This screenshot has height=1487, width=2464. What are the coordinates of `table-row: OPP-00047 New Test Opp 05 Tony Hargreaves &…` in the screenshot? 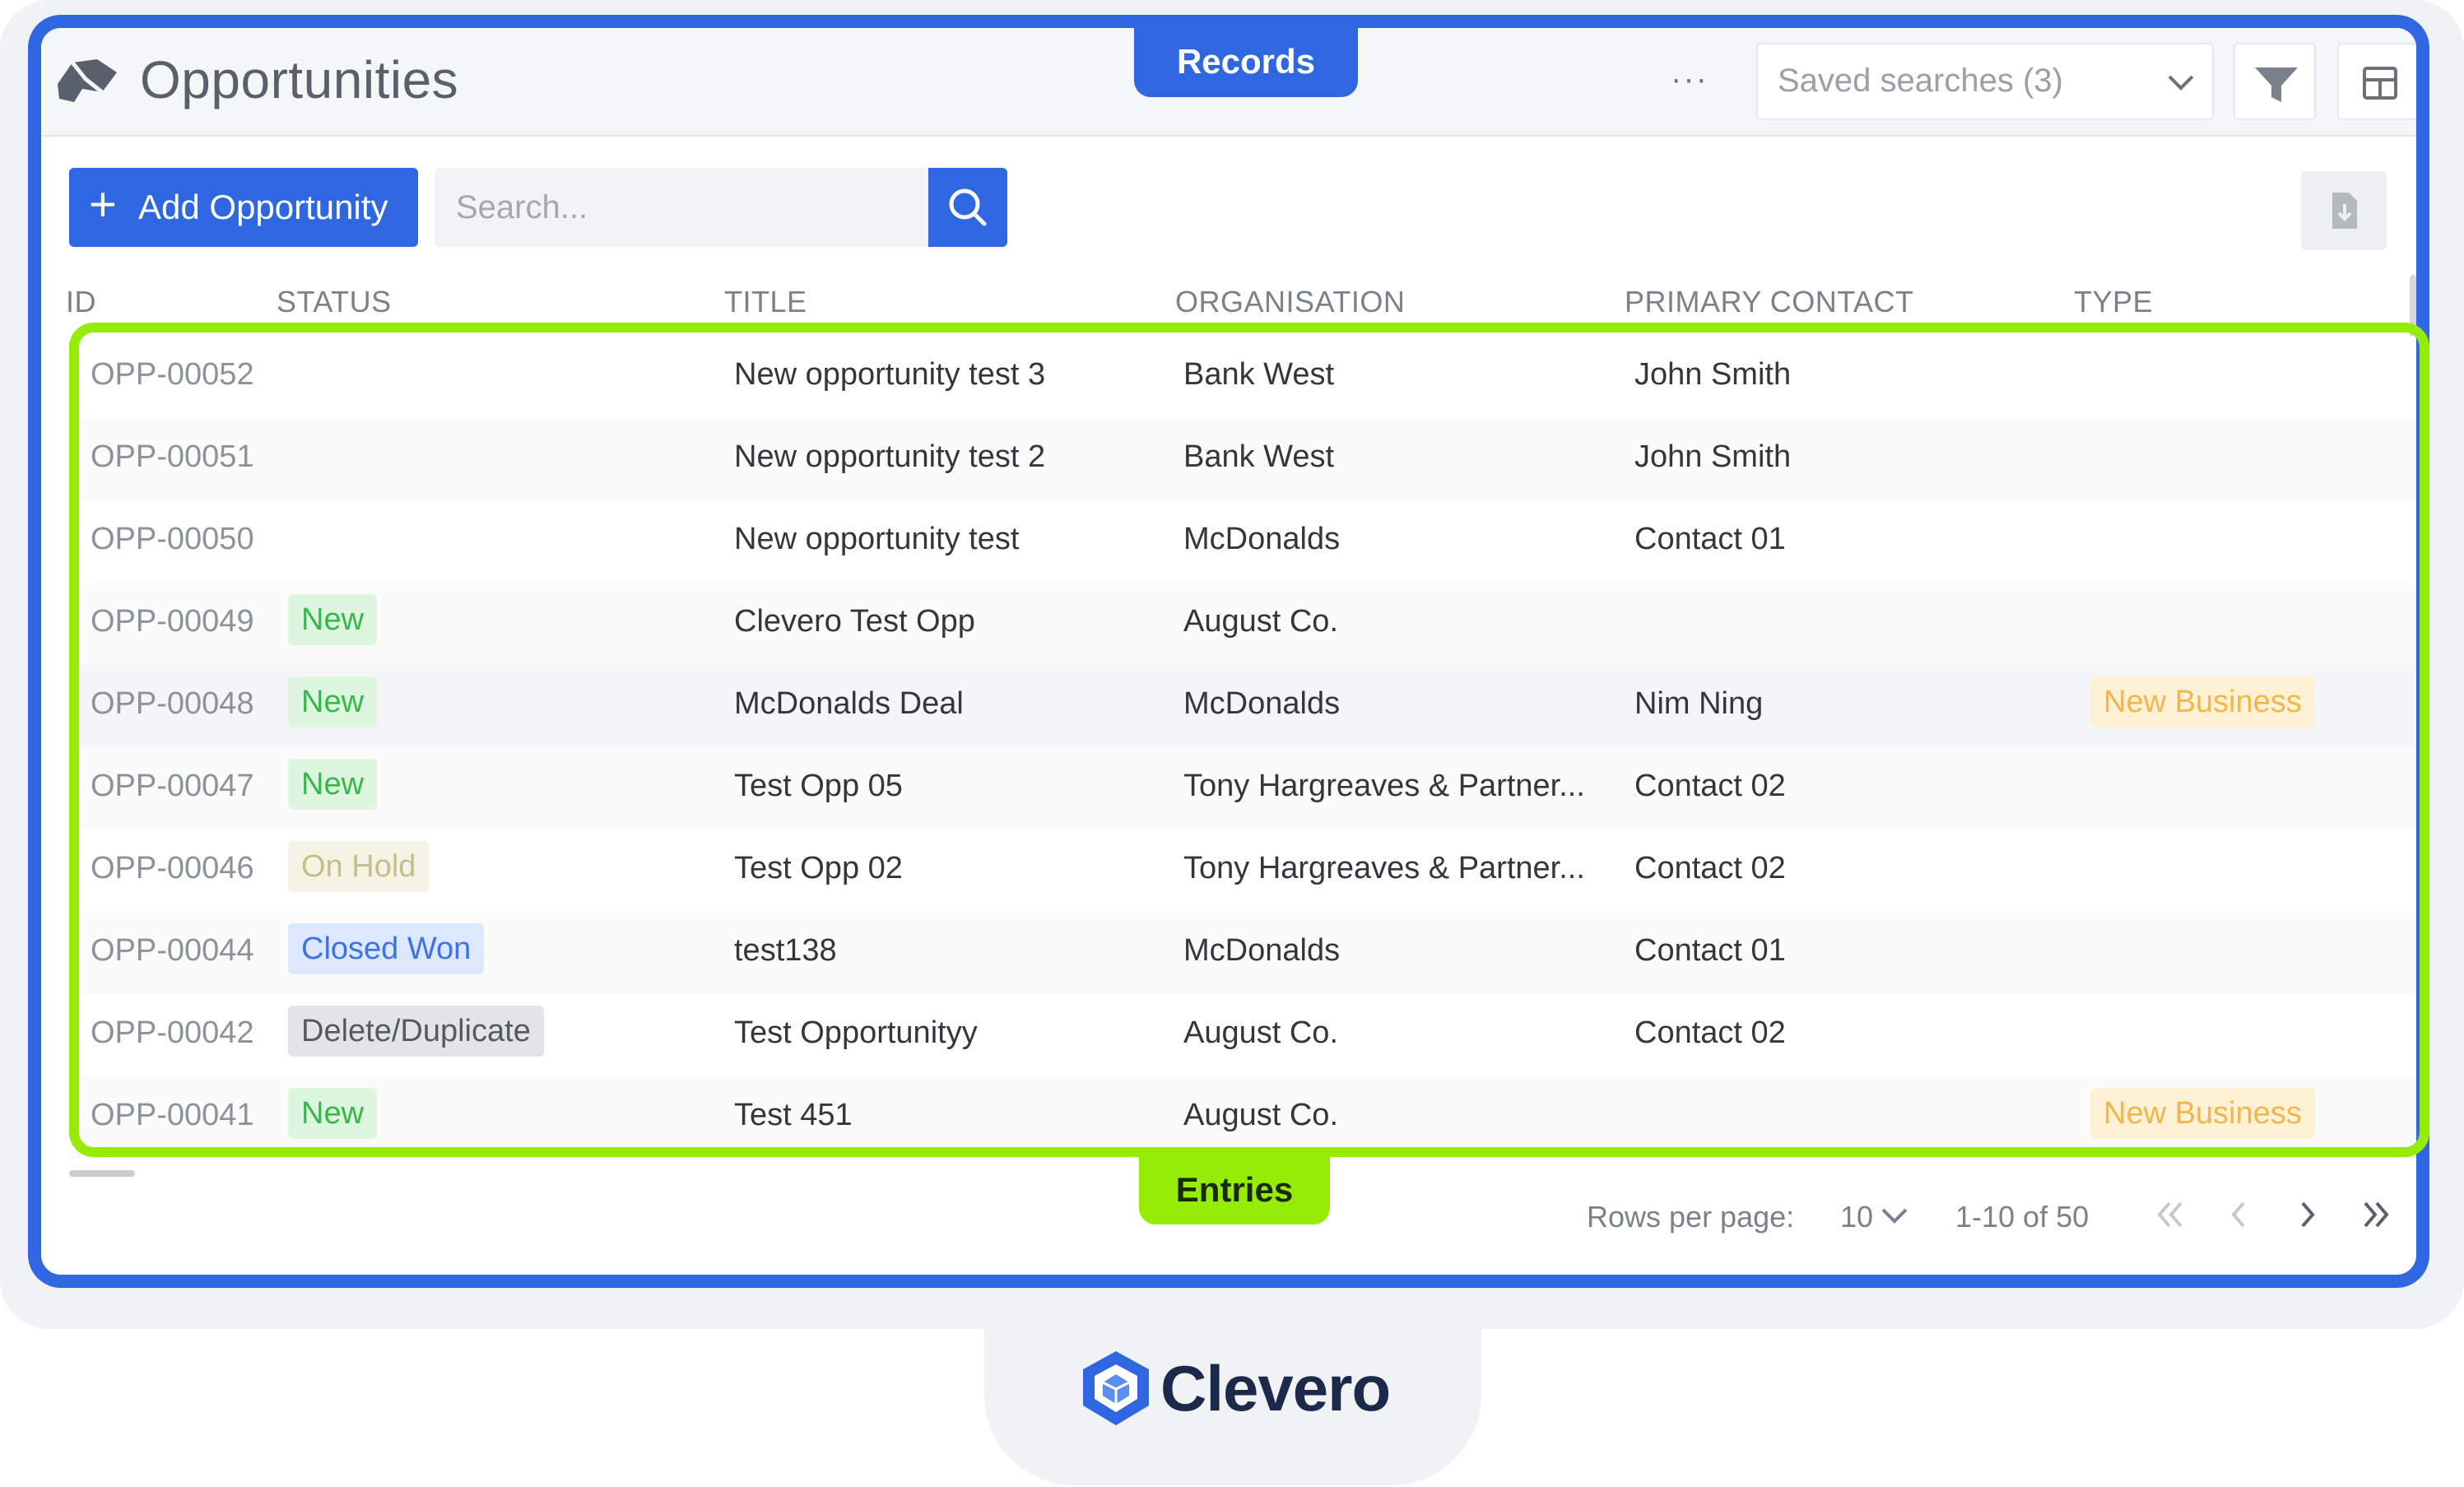 It's located at (1242, 788).